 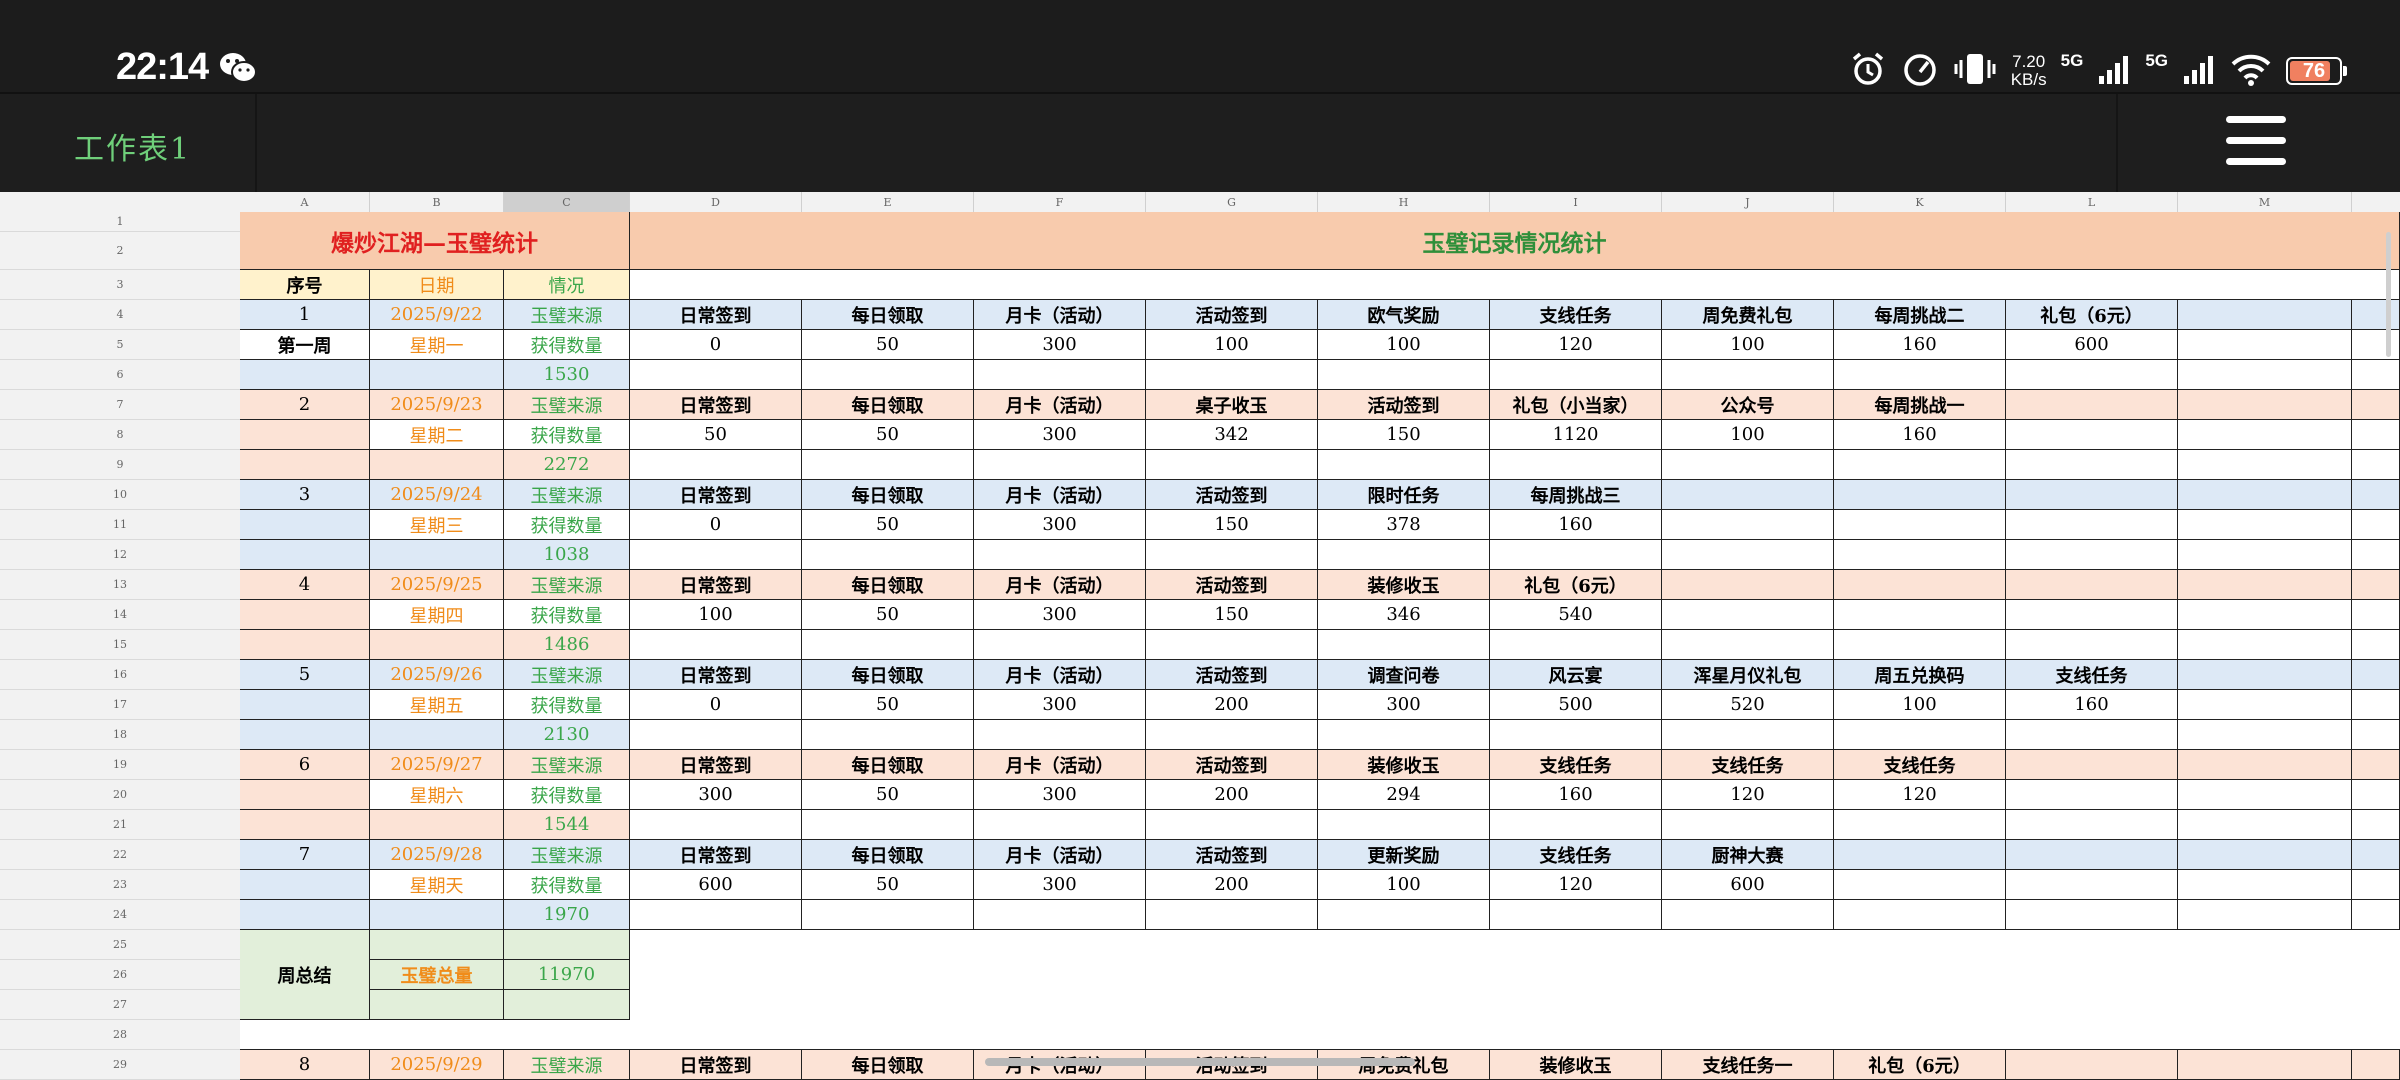 I want to click on source-item: 浑星月仪礼包, so click(x=1748, y=675).